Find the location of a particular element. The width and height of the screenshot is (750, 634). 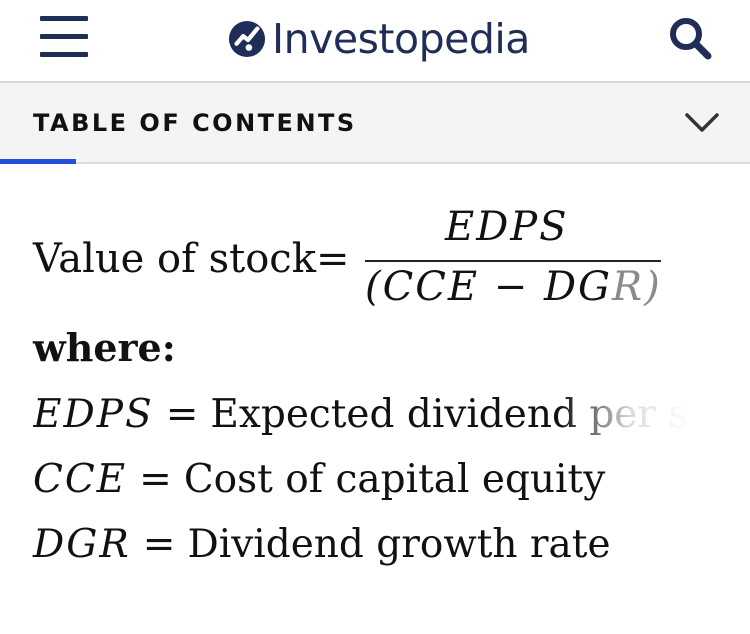

brand-name: Investopedia is located at coordinates (401, 39).